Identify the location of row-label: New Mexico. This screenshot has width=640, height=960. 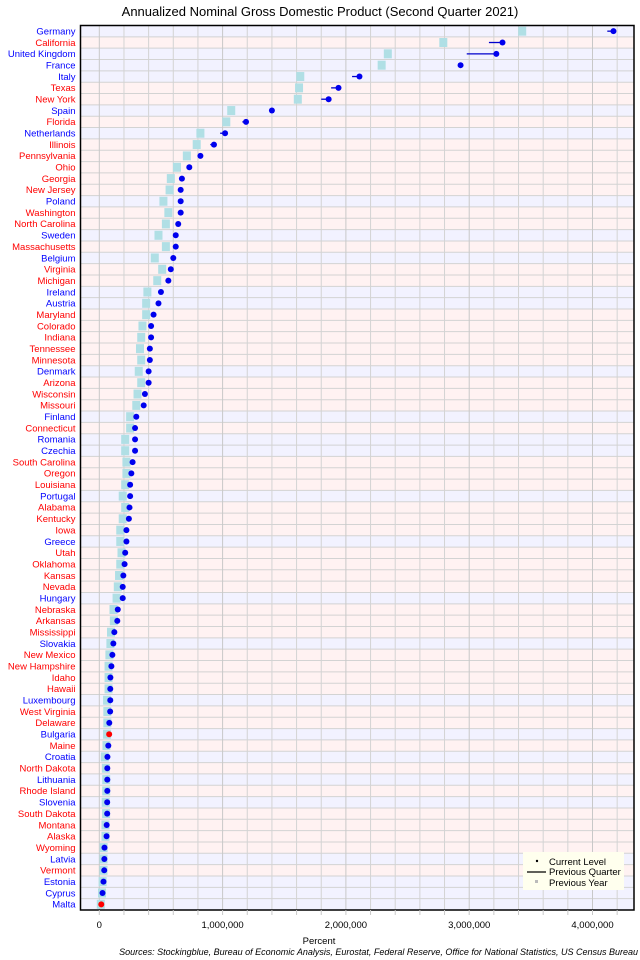
(50, 655).